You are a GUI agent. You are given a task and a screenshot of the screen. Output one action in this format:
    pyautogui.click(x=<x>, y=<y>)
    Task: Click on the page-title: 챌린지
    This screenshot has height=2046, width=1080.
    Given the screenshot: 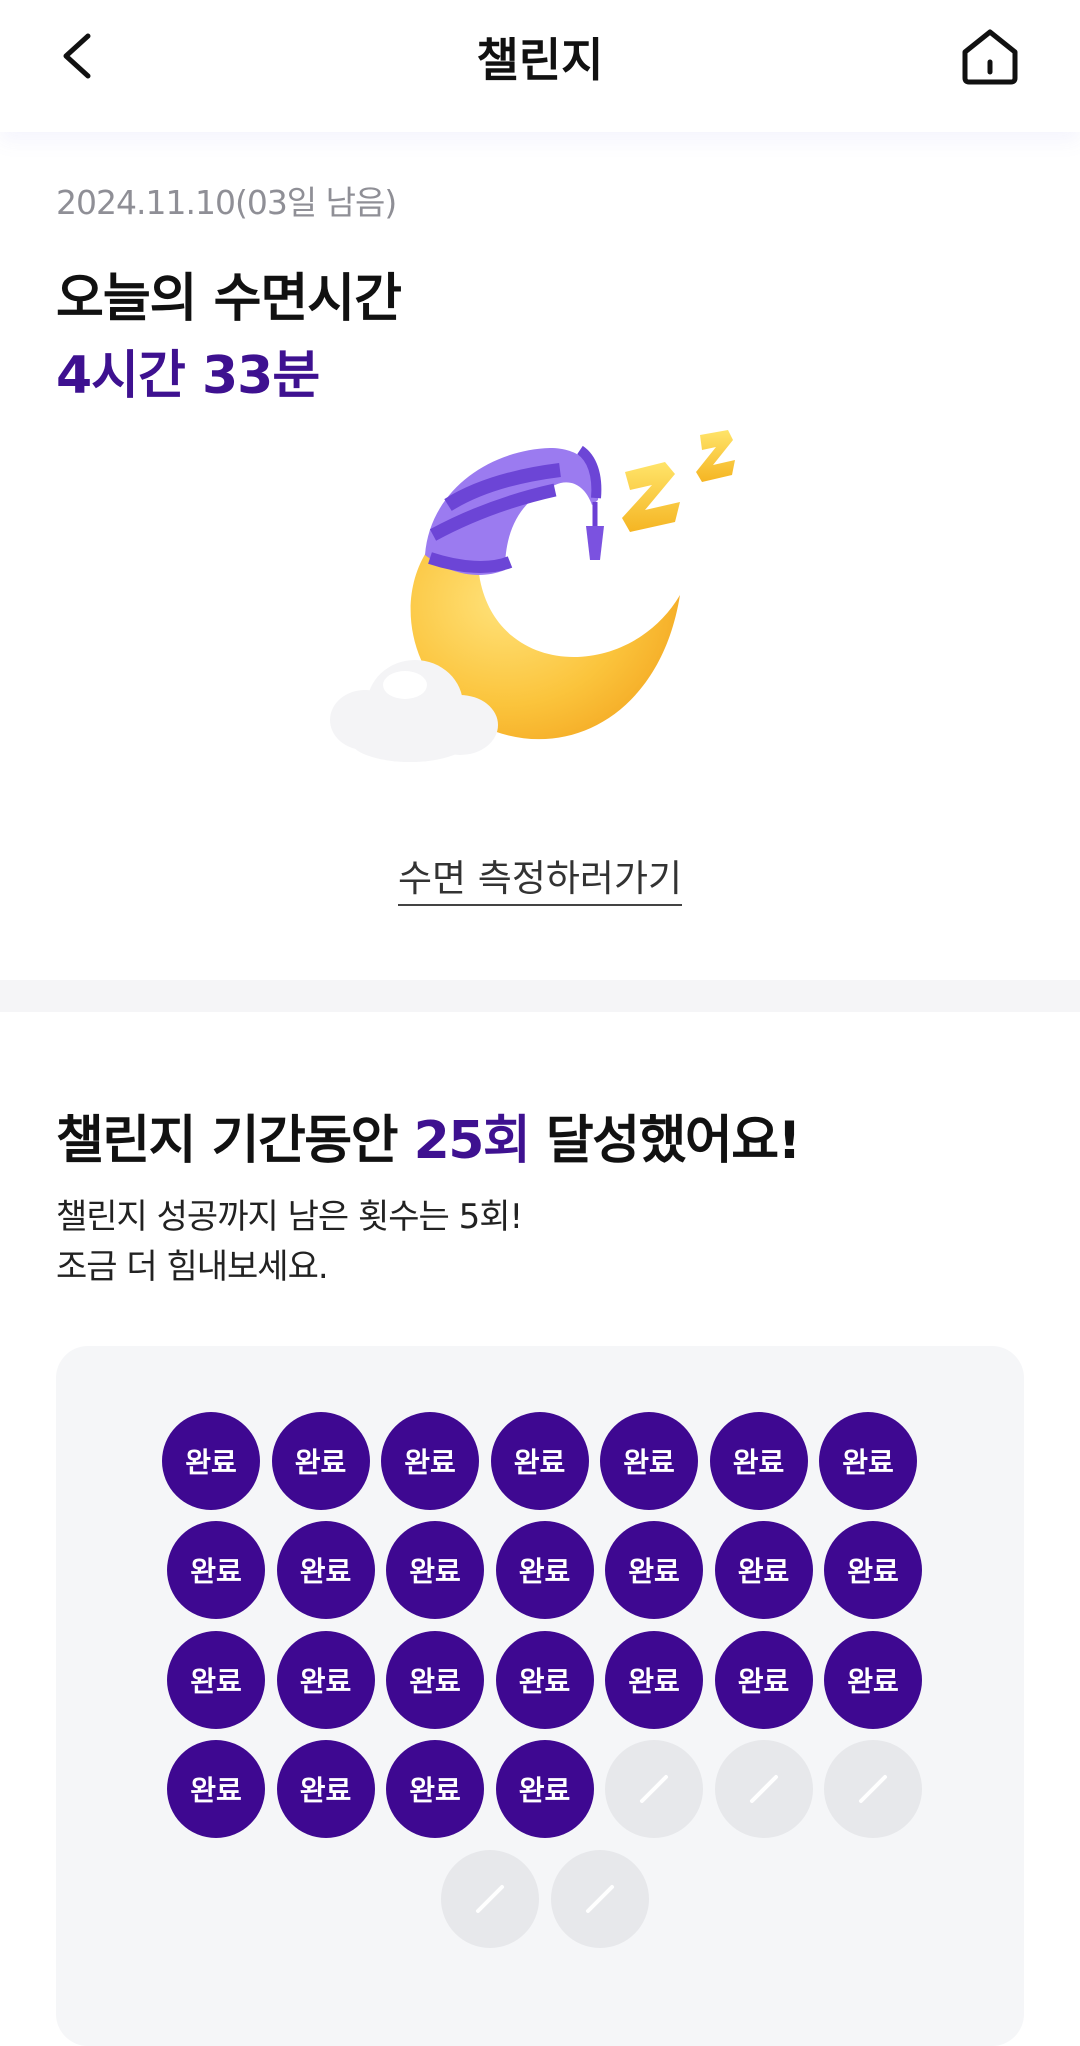 What is the action you would take?
    pyautogui.click(x=540, y=60)
    